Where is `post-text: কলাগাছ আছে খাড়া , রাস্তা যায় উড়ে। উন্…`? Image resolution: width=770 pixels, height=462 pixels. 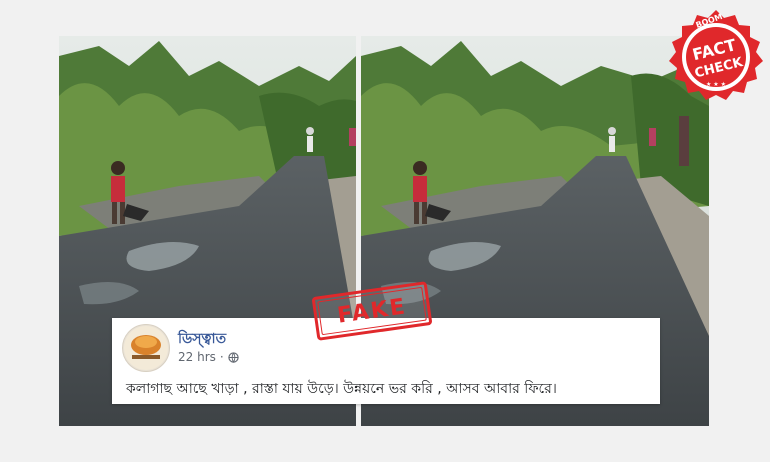 post-text: কলাগাছ আছে খাড়া , রাস্তা যায় উড়ে। উন্… is located at coordinates (341, 389).